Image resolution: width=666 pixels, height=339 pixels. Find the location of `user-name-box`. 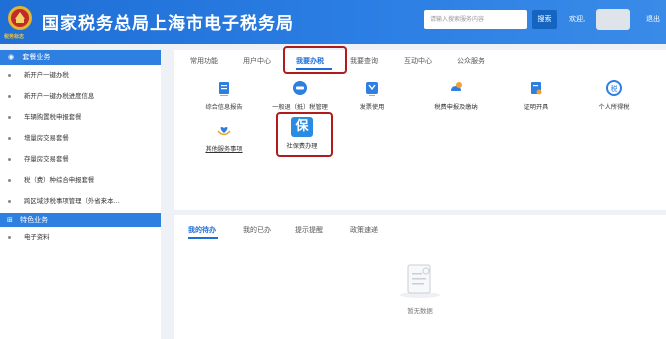

user-name-box is located at coordinates (613, 19).